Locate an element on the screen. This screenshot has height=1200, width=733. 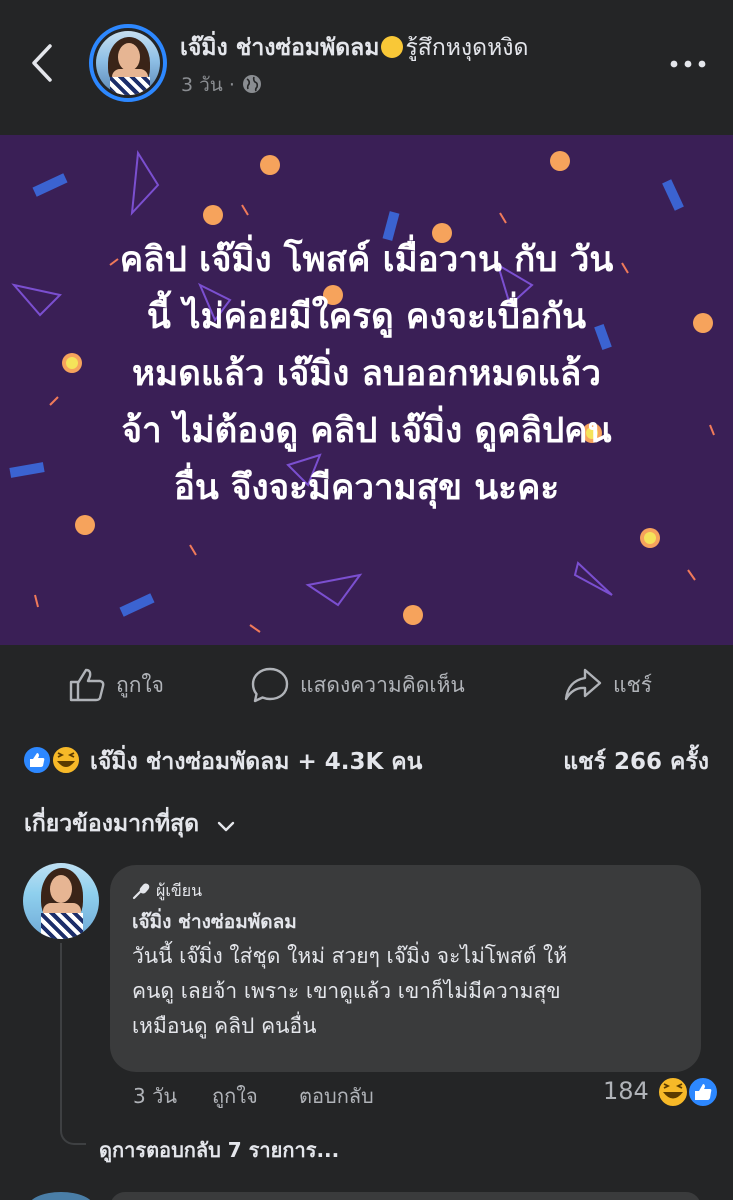
share-button: แชร์ is located at coordinates (607, 685).